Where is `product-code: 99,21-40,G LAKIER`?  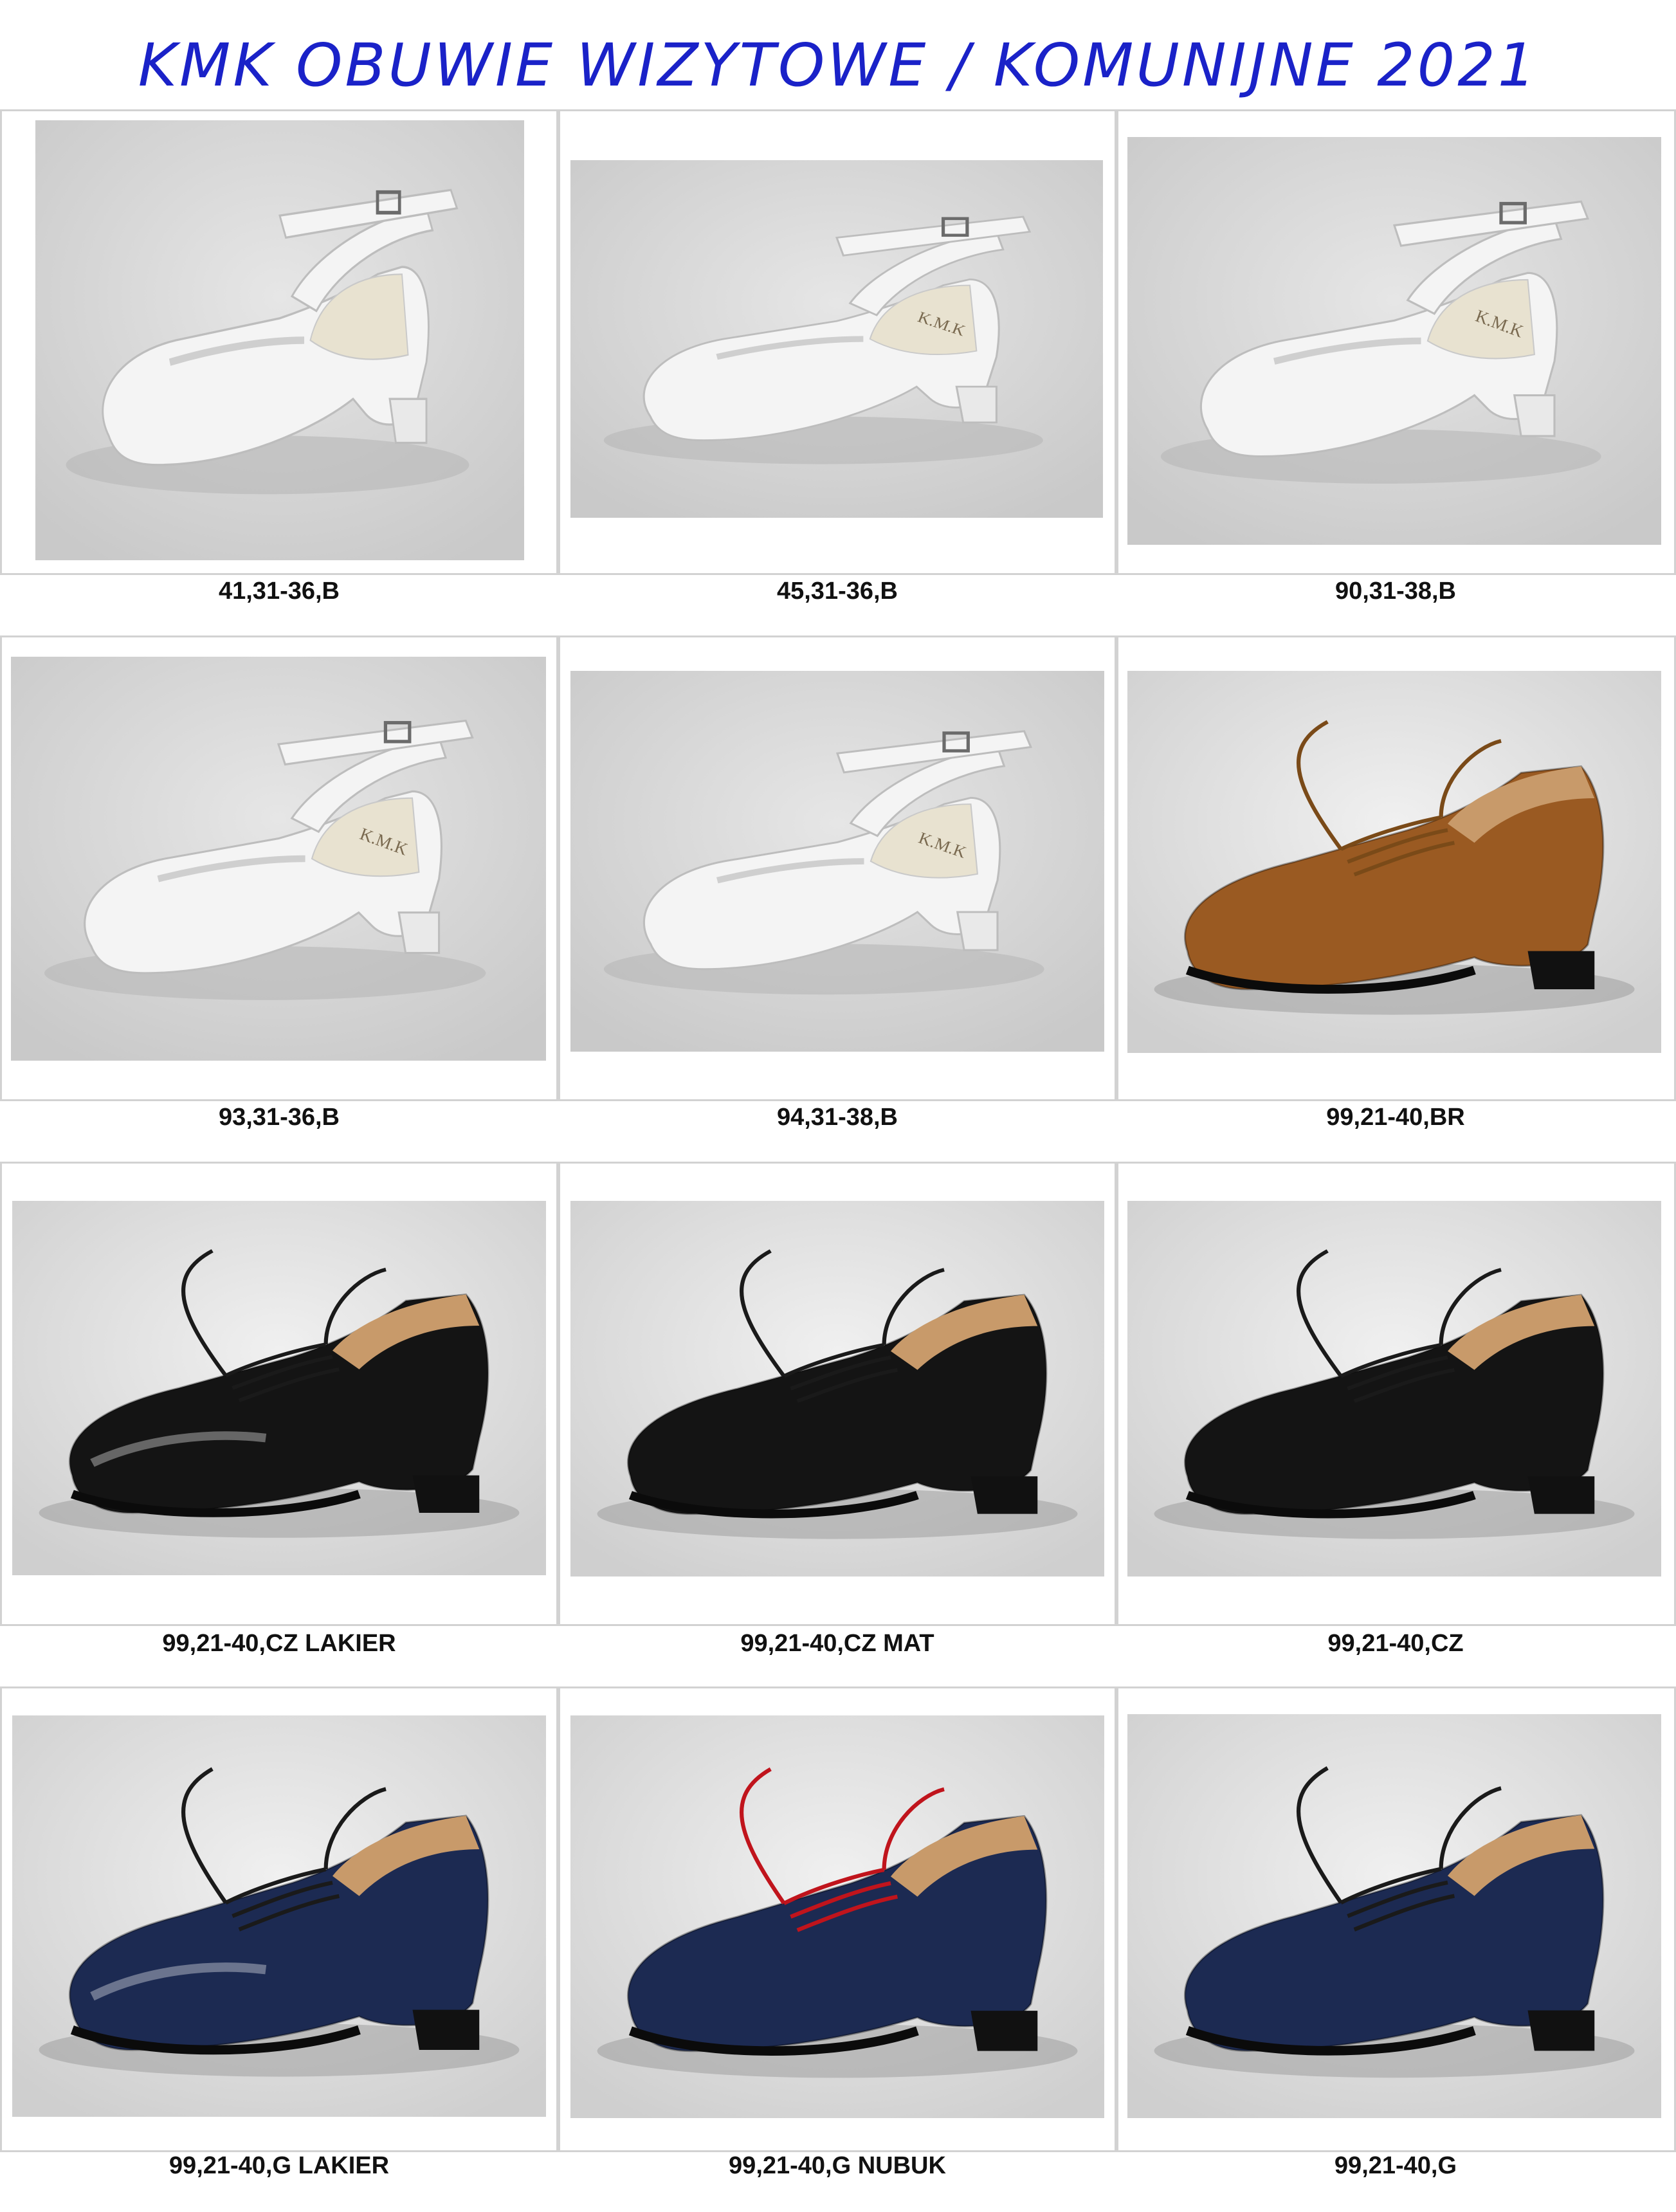 product-code: 99,21-40,G LAKIER is located at coordinates (279, 2165).